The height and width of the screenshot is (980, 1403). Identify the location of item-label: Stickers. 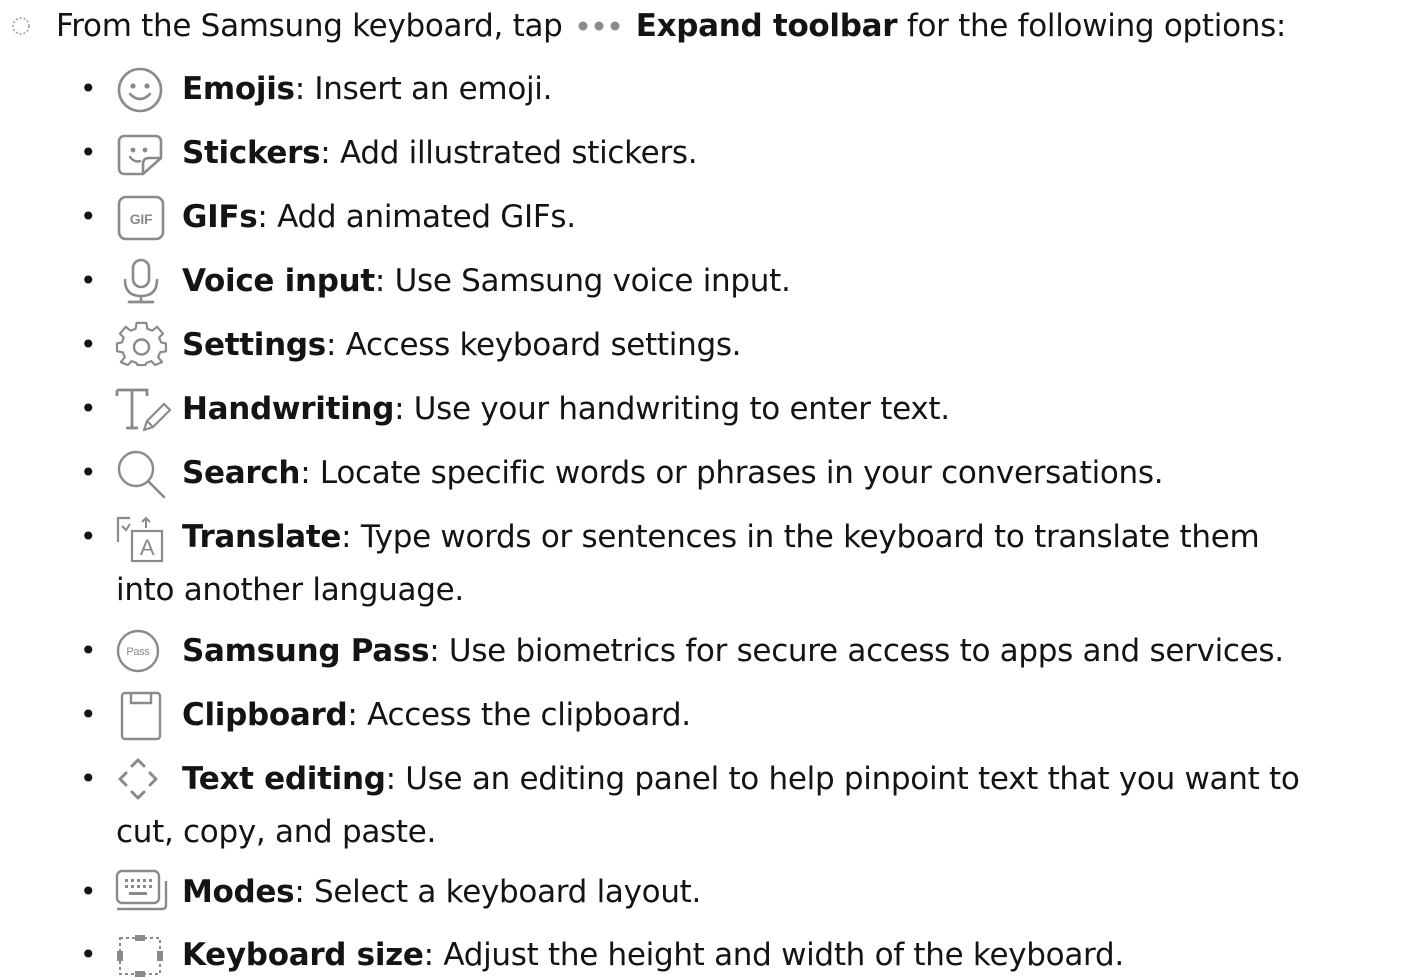
(251, 153).